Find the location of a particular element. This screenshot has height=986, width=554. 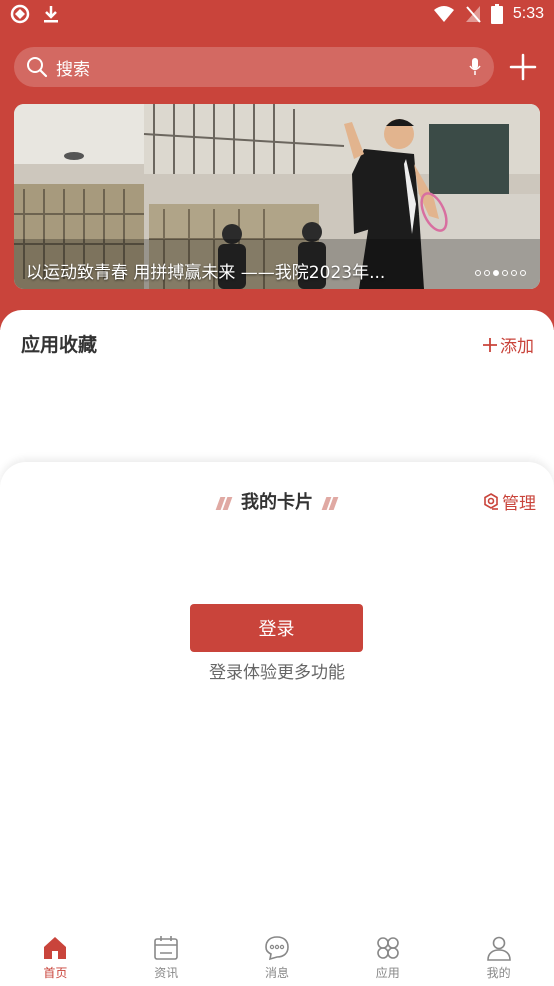

title-decoration-right is located at coordinates (330, 503).